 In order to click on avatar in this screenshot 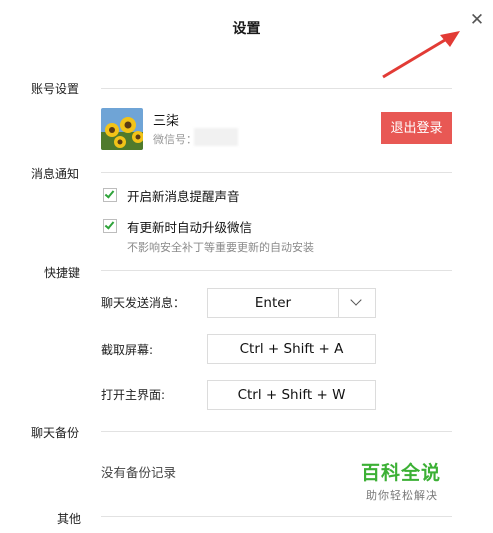, I will do `click(122, 129)`.